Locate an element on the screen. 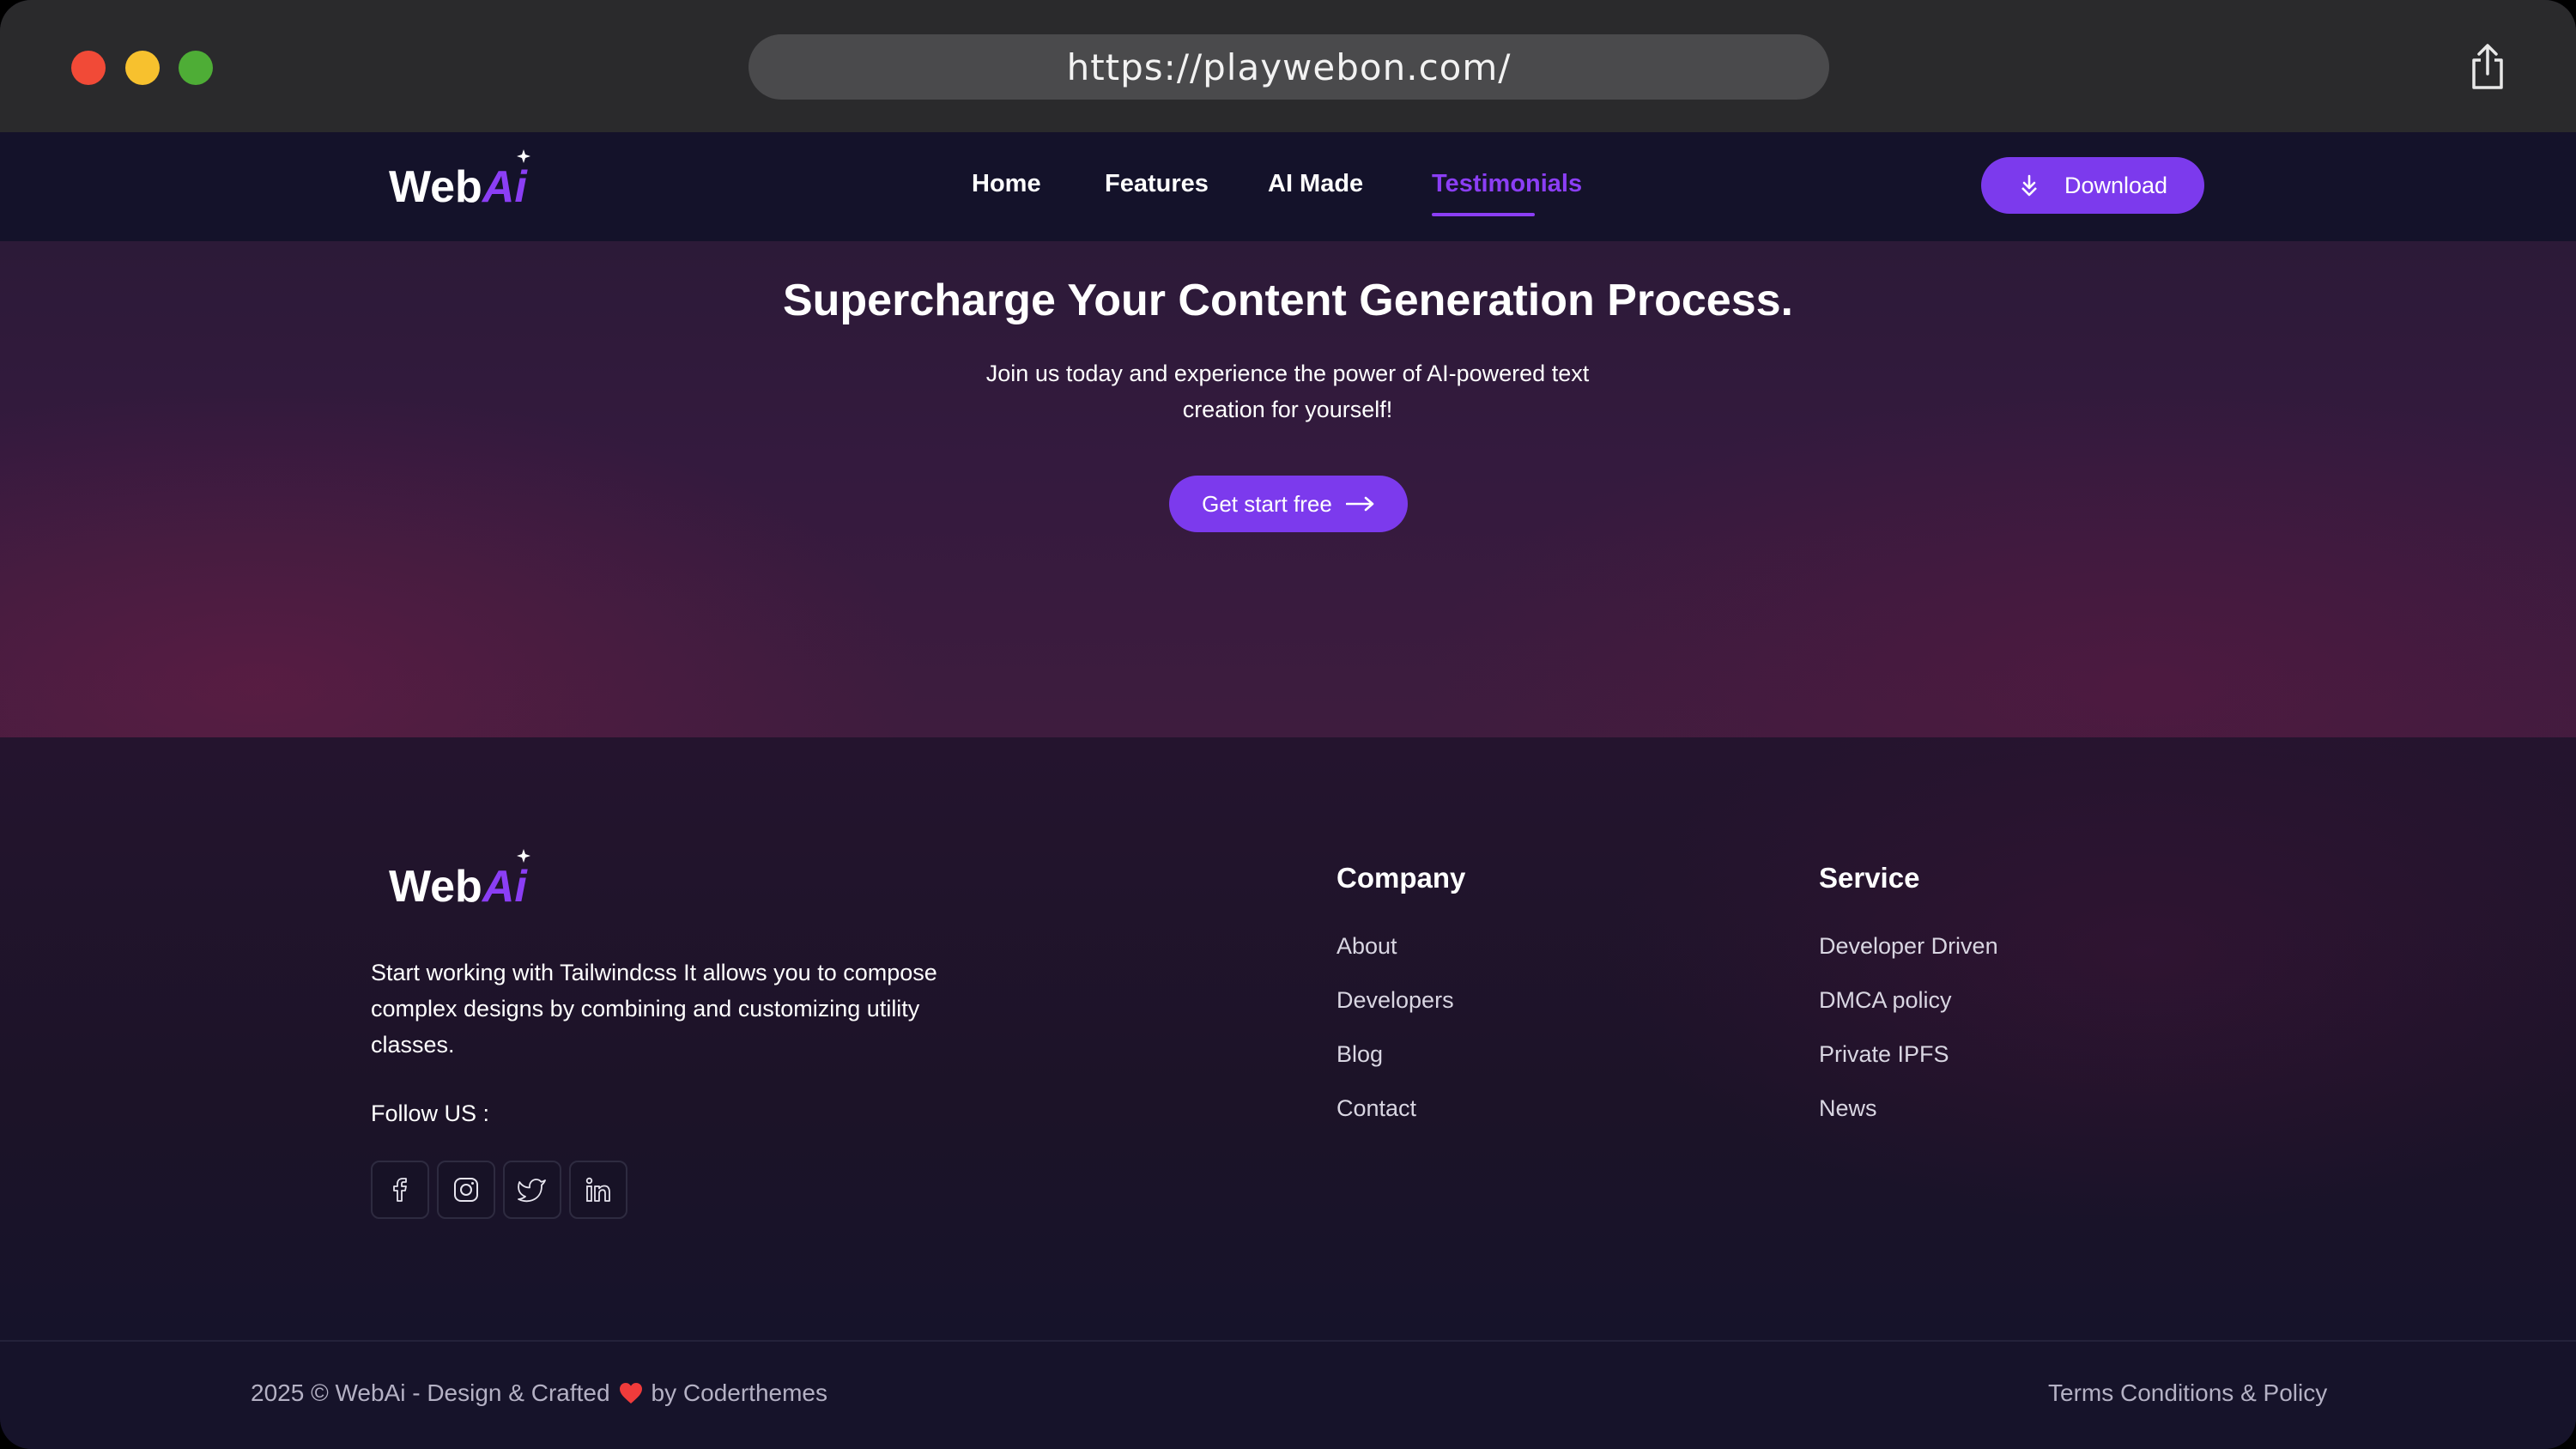 This screenshot has height=1449, width=2576. active-nav-indicator is located at coordinates (1483, 214).